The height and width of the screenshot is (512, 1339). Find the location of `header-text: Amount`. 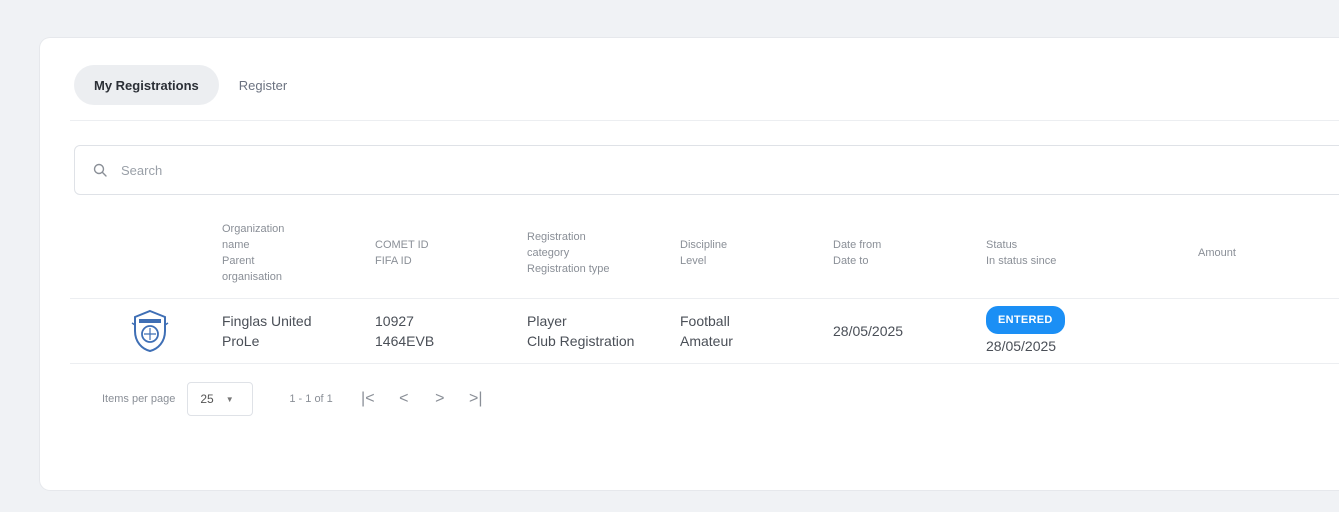

header-text: Amount is located at coordinates (1217, 253).